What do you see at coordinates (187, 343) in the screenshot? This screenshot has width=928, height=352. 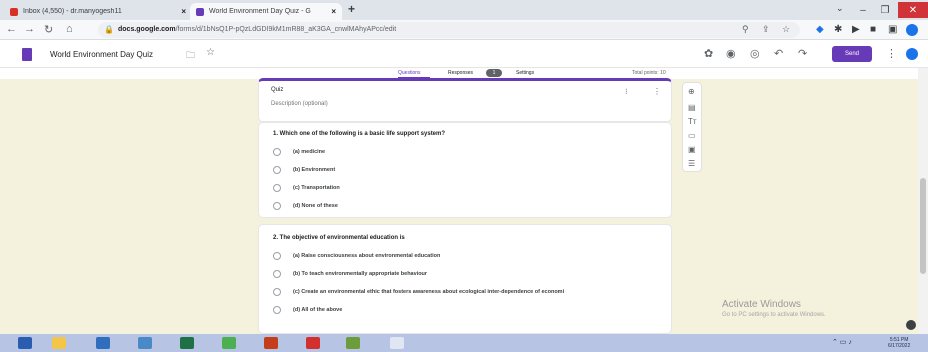 I see `excel-icon` at bounding box center [187, 343].